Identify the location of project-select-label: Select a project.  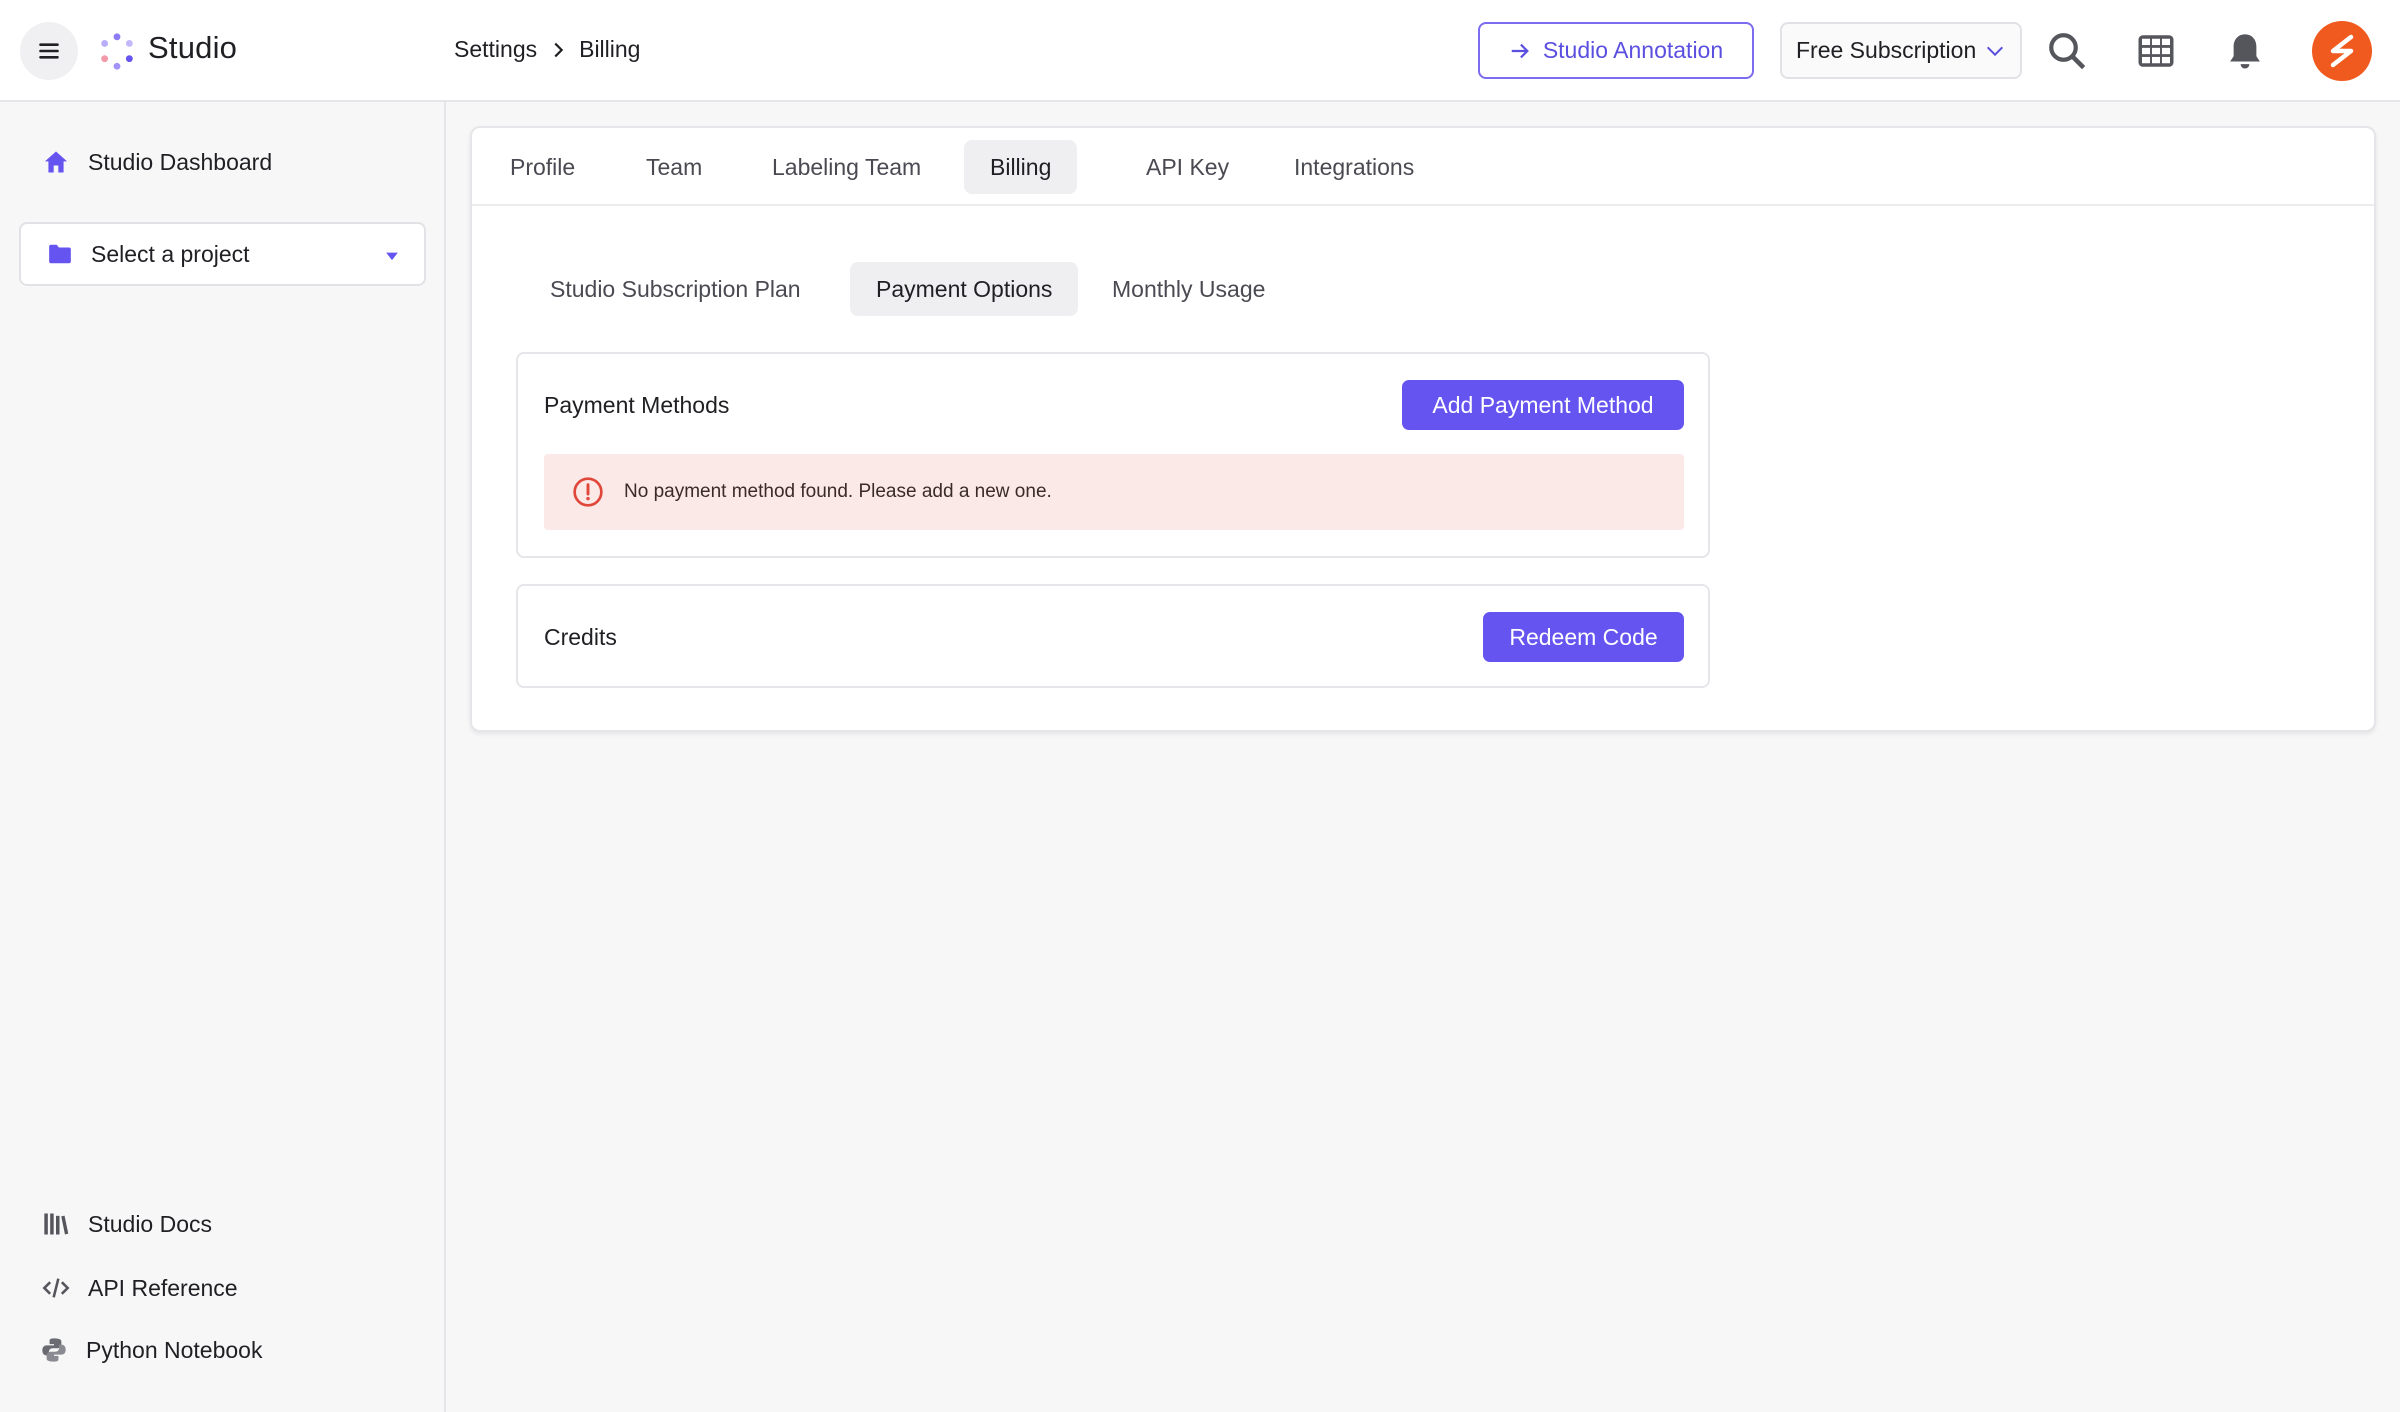
(170, 253).